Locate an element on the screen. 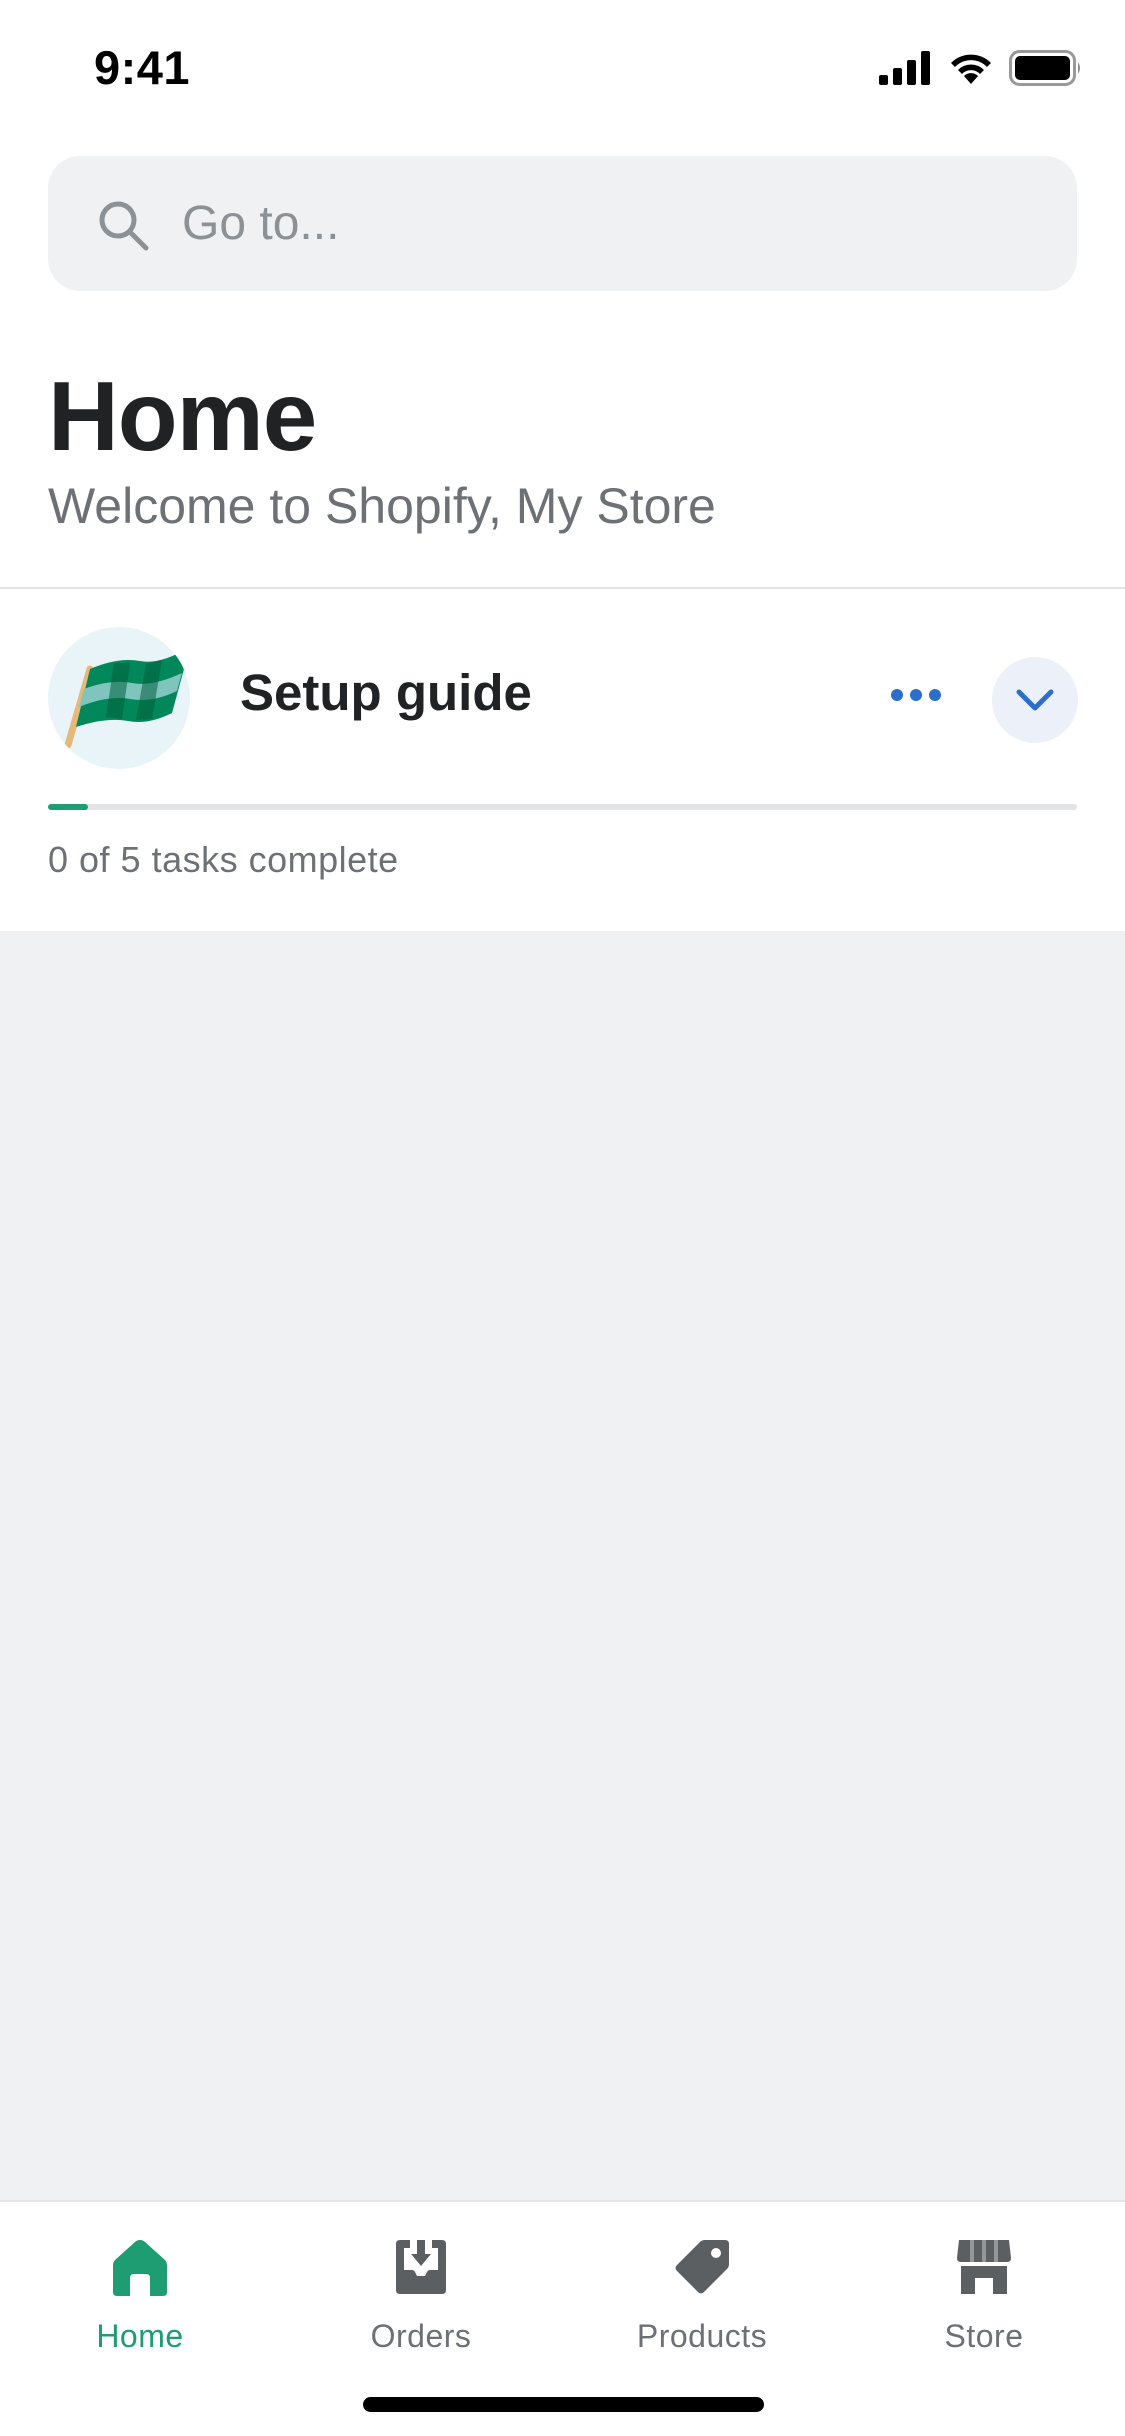 Image resolution: width=1125 pixels, height=2436 pixels. search-input is located at coordinates (612, 223).